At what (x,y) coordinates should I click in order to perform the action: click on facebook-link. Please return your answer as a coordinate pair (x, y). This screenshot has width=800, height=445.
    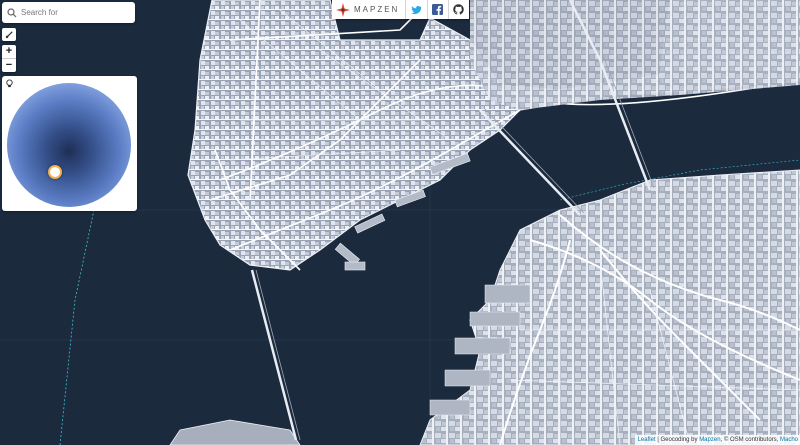
    Looking at the image, I should click on (438, 9).